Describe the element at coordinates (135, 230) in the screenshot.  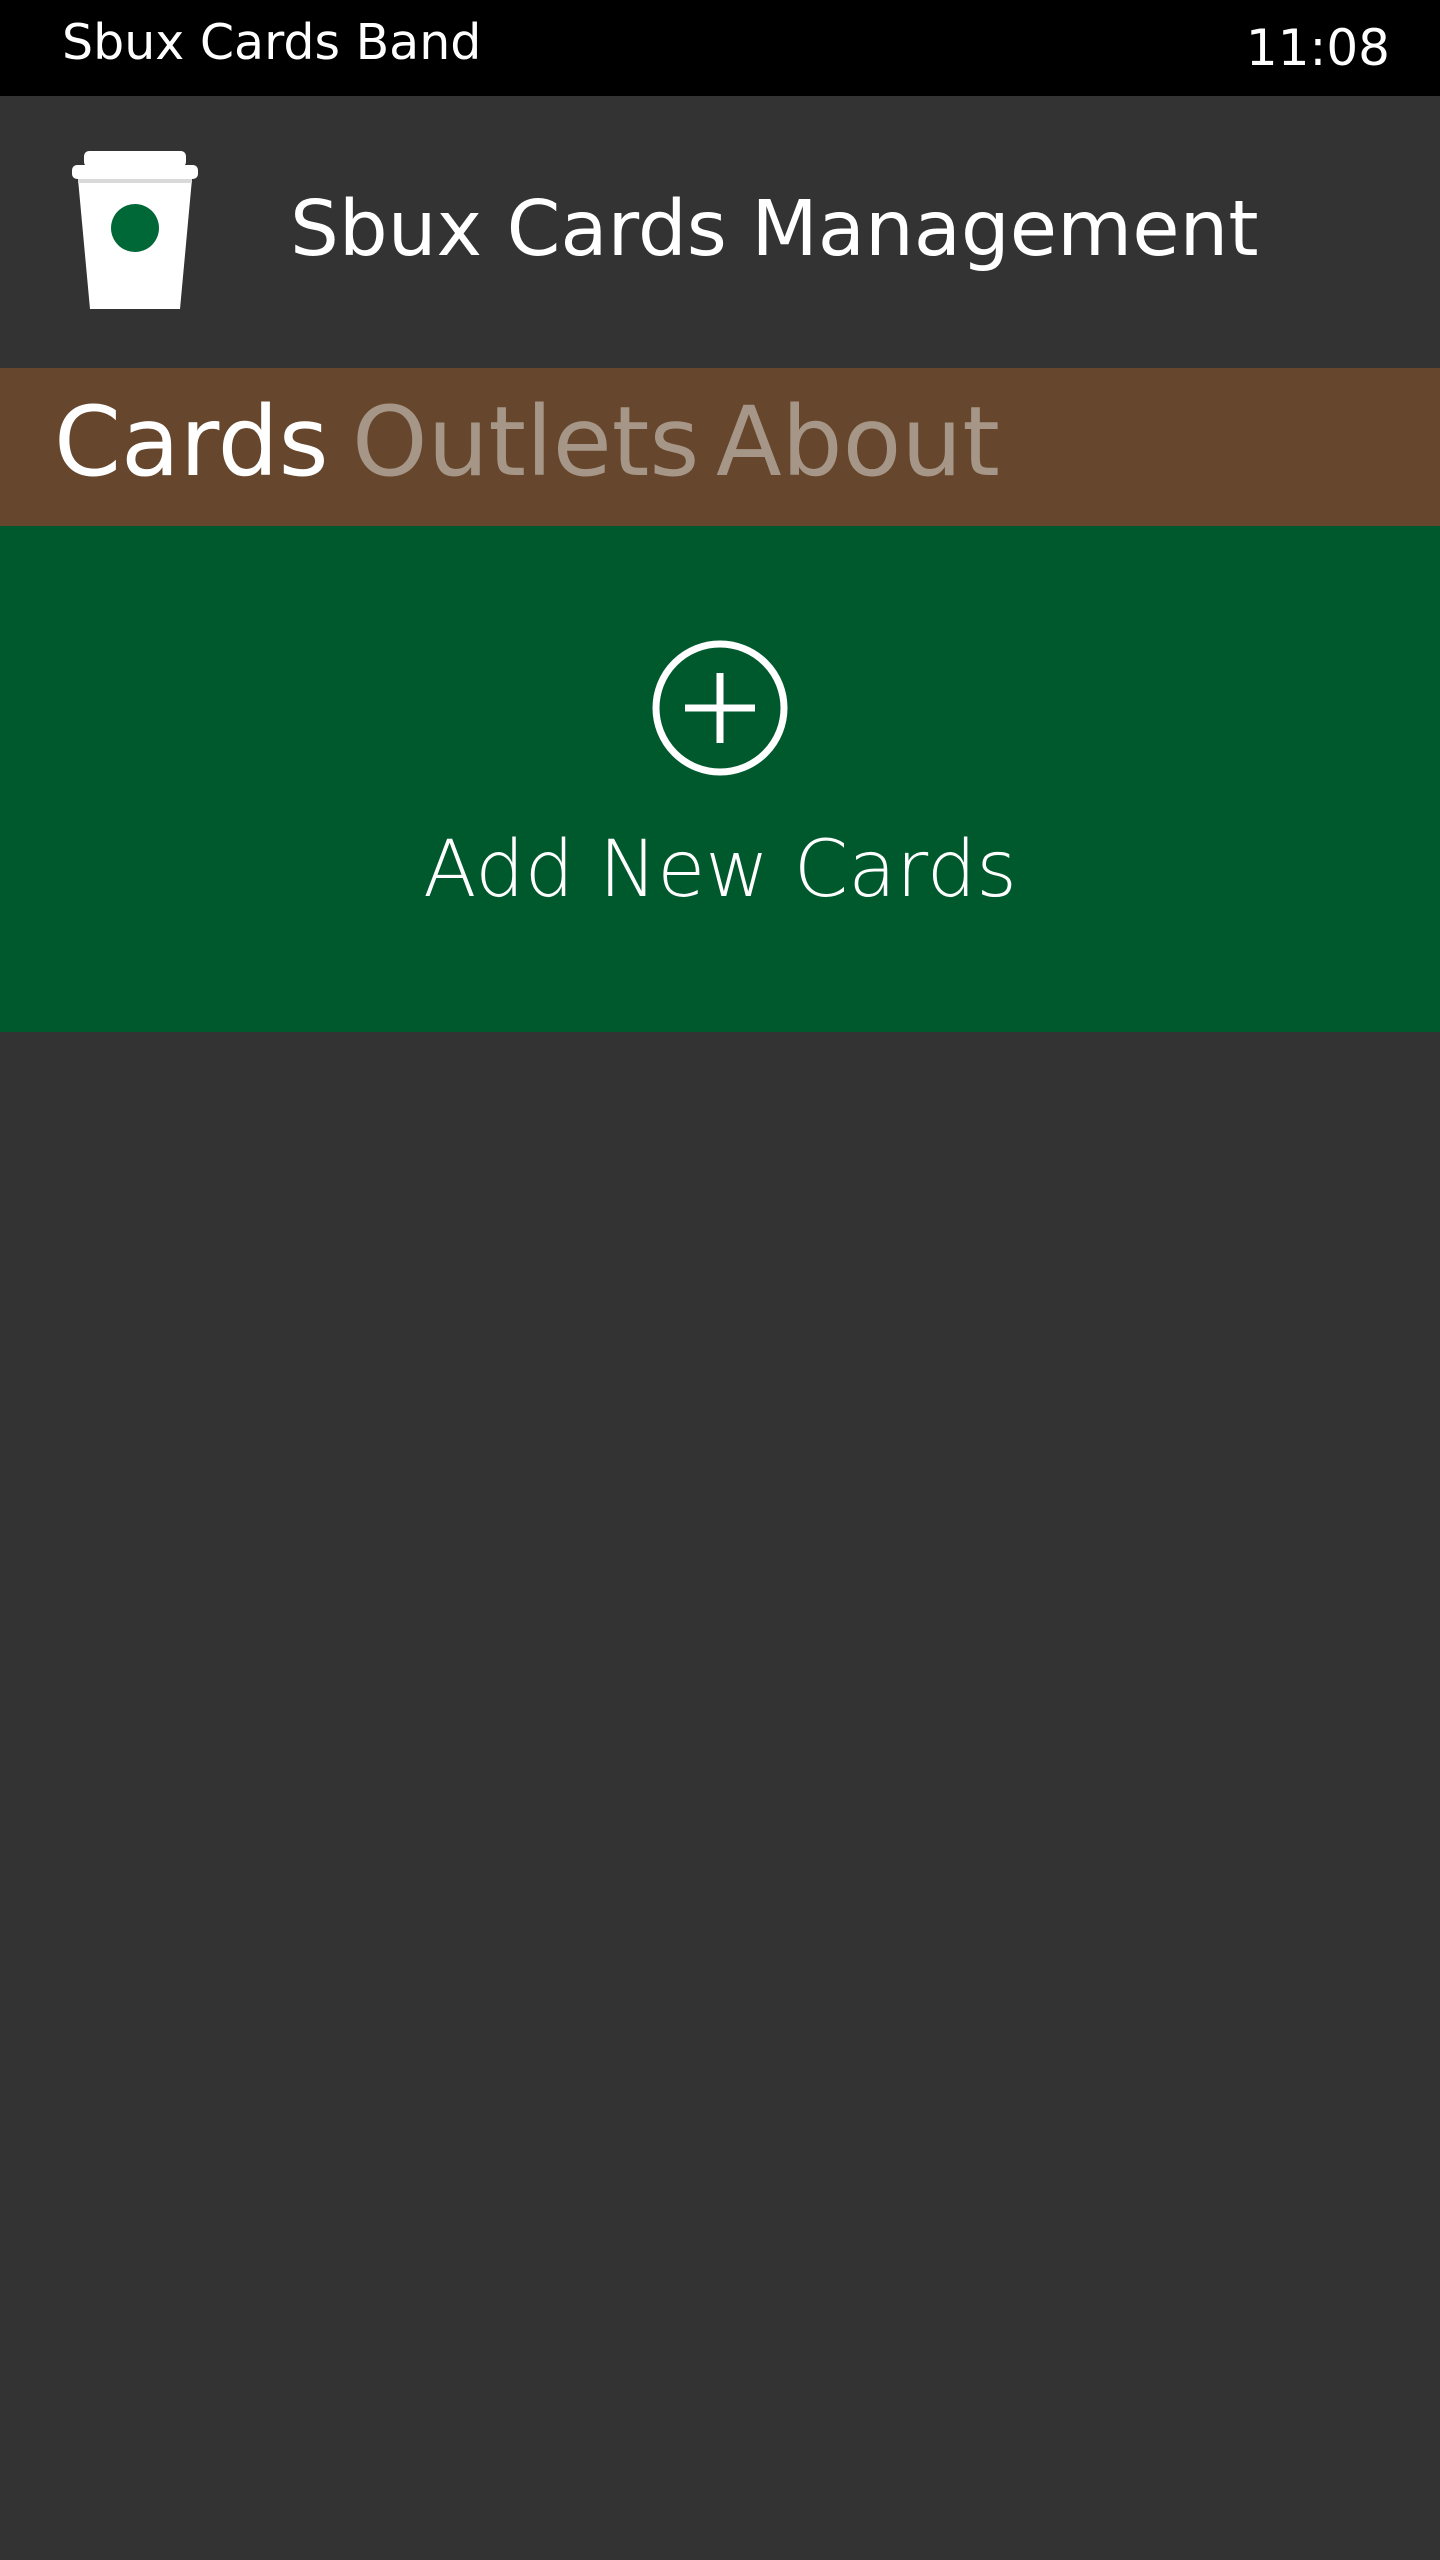
I see `coffee-cup-icon` at that location.